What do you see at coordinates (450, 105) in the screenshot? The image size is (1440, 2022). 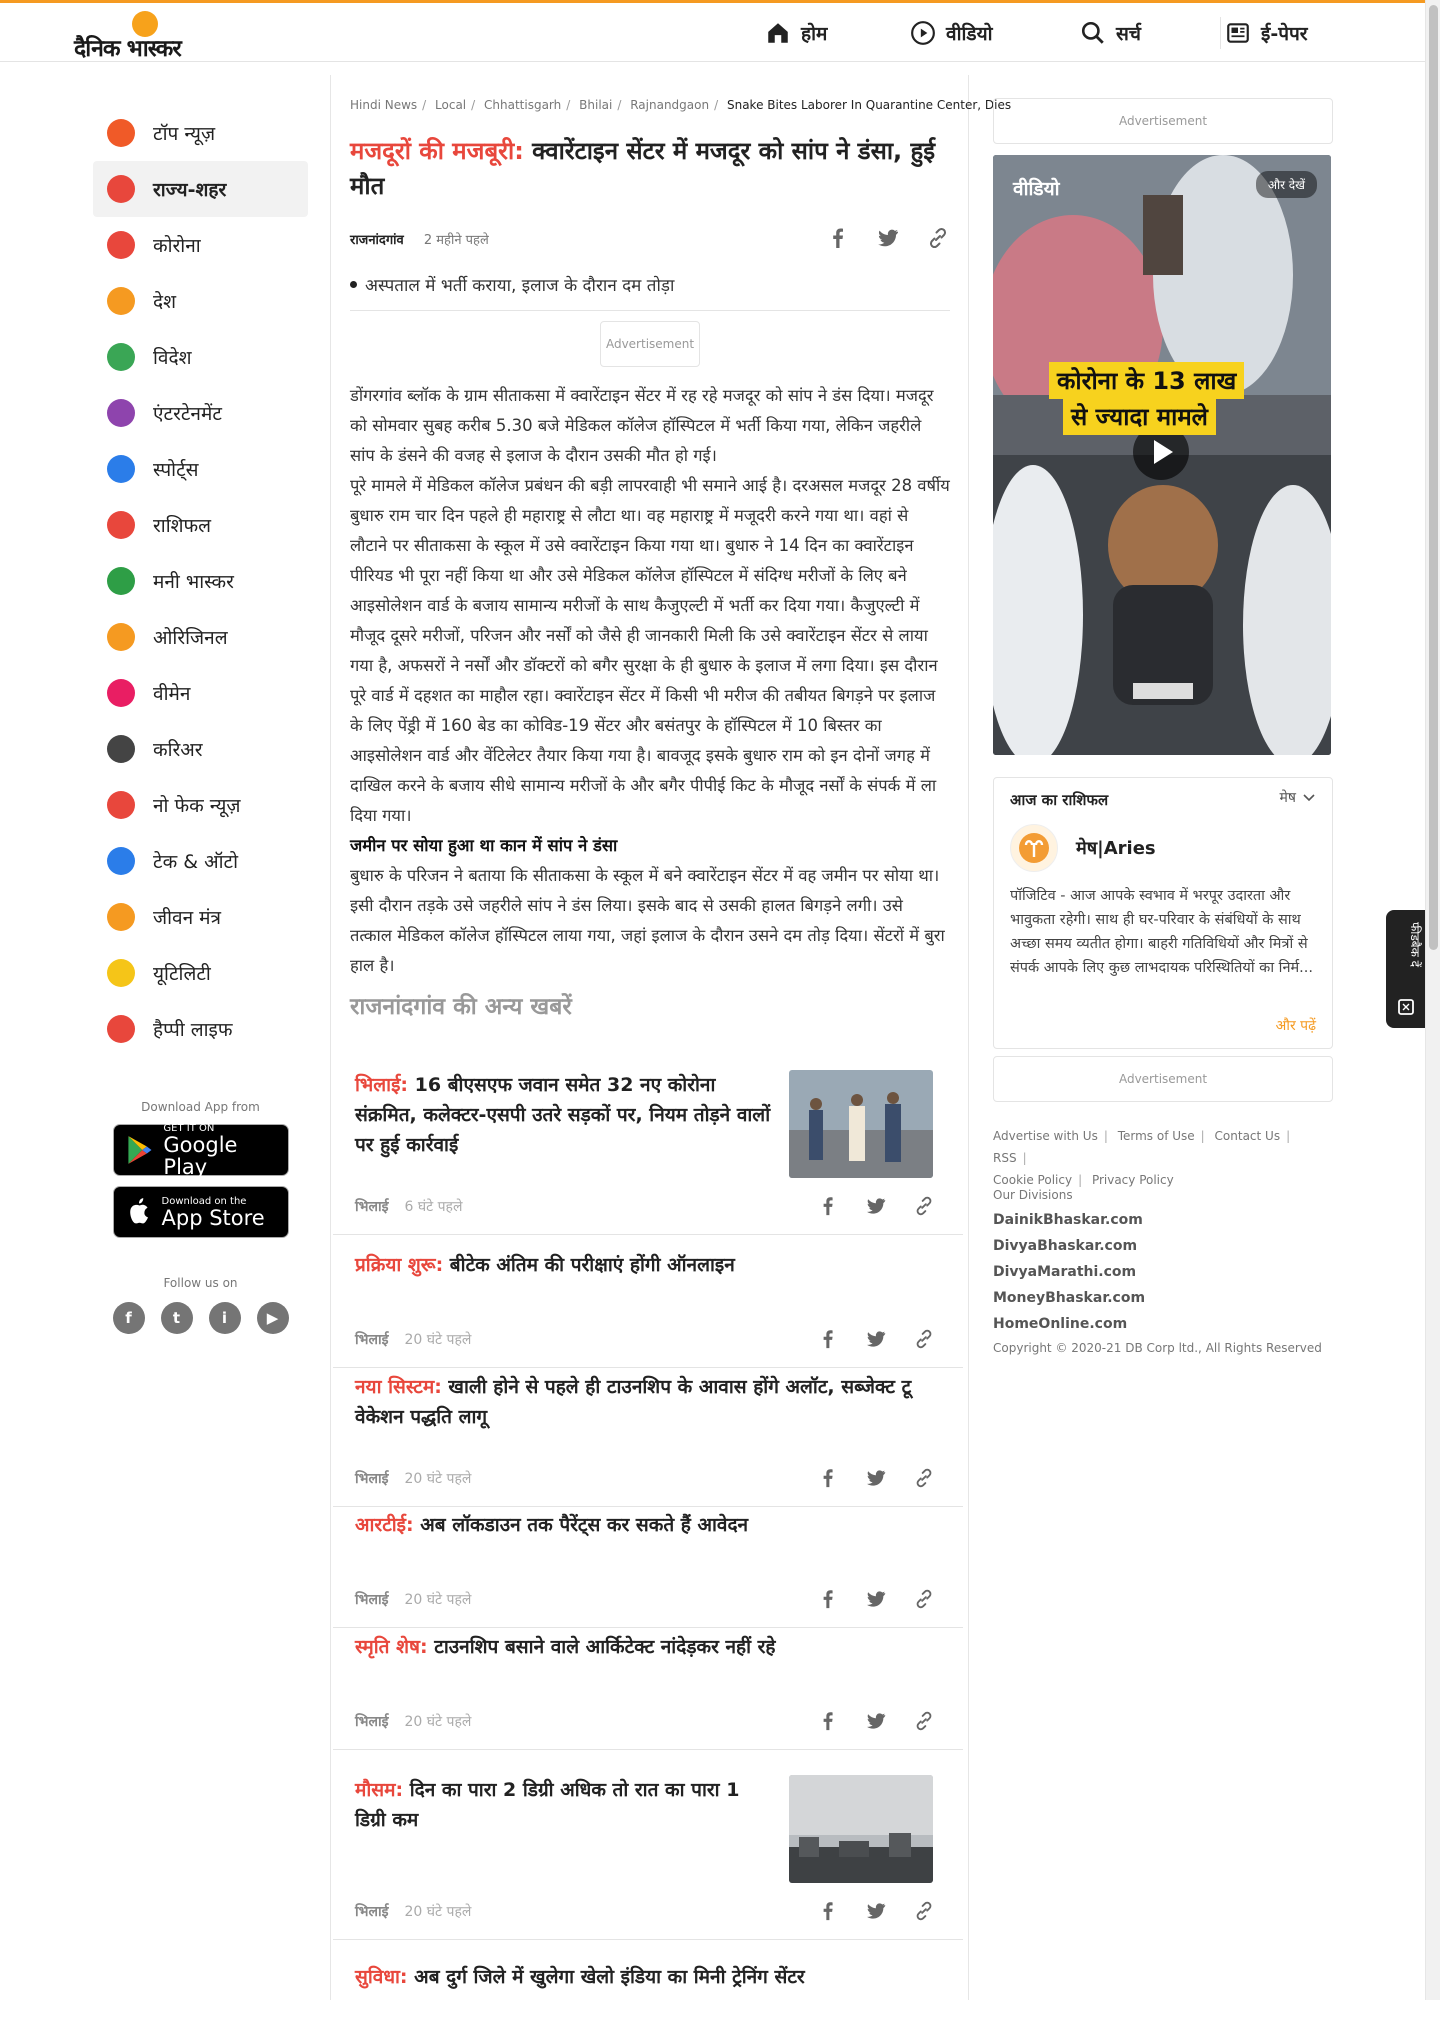 I see `breadcrumb-local: Local` at bounding box center [450, 105].